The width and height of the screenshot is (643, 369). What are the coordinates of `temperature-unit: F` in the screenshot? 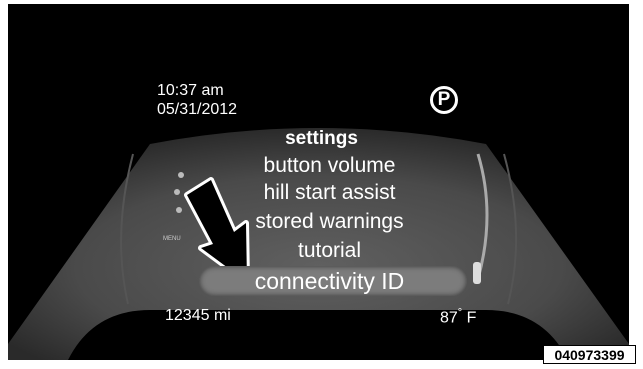 It's located at (471, 318).